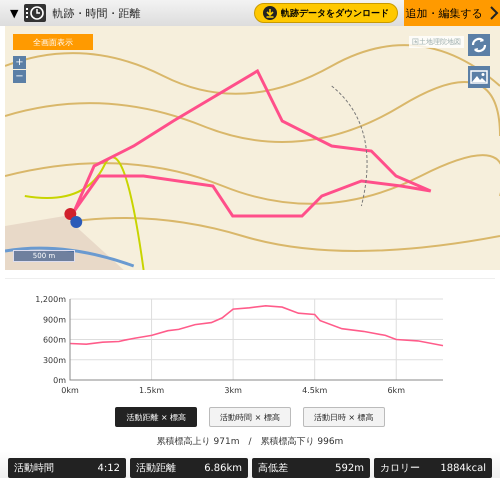 This screenshot has width=500, height=485. What do you see at coordinates (19, 62) in the screenshot?
I see `zoom-in-button: +` at bounding box center [19, 62].